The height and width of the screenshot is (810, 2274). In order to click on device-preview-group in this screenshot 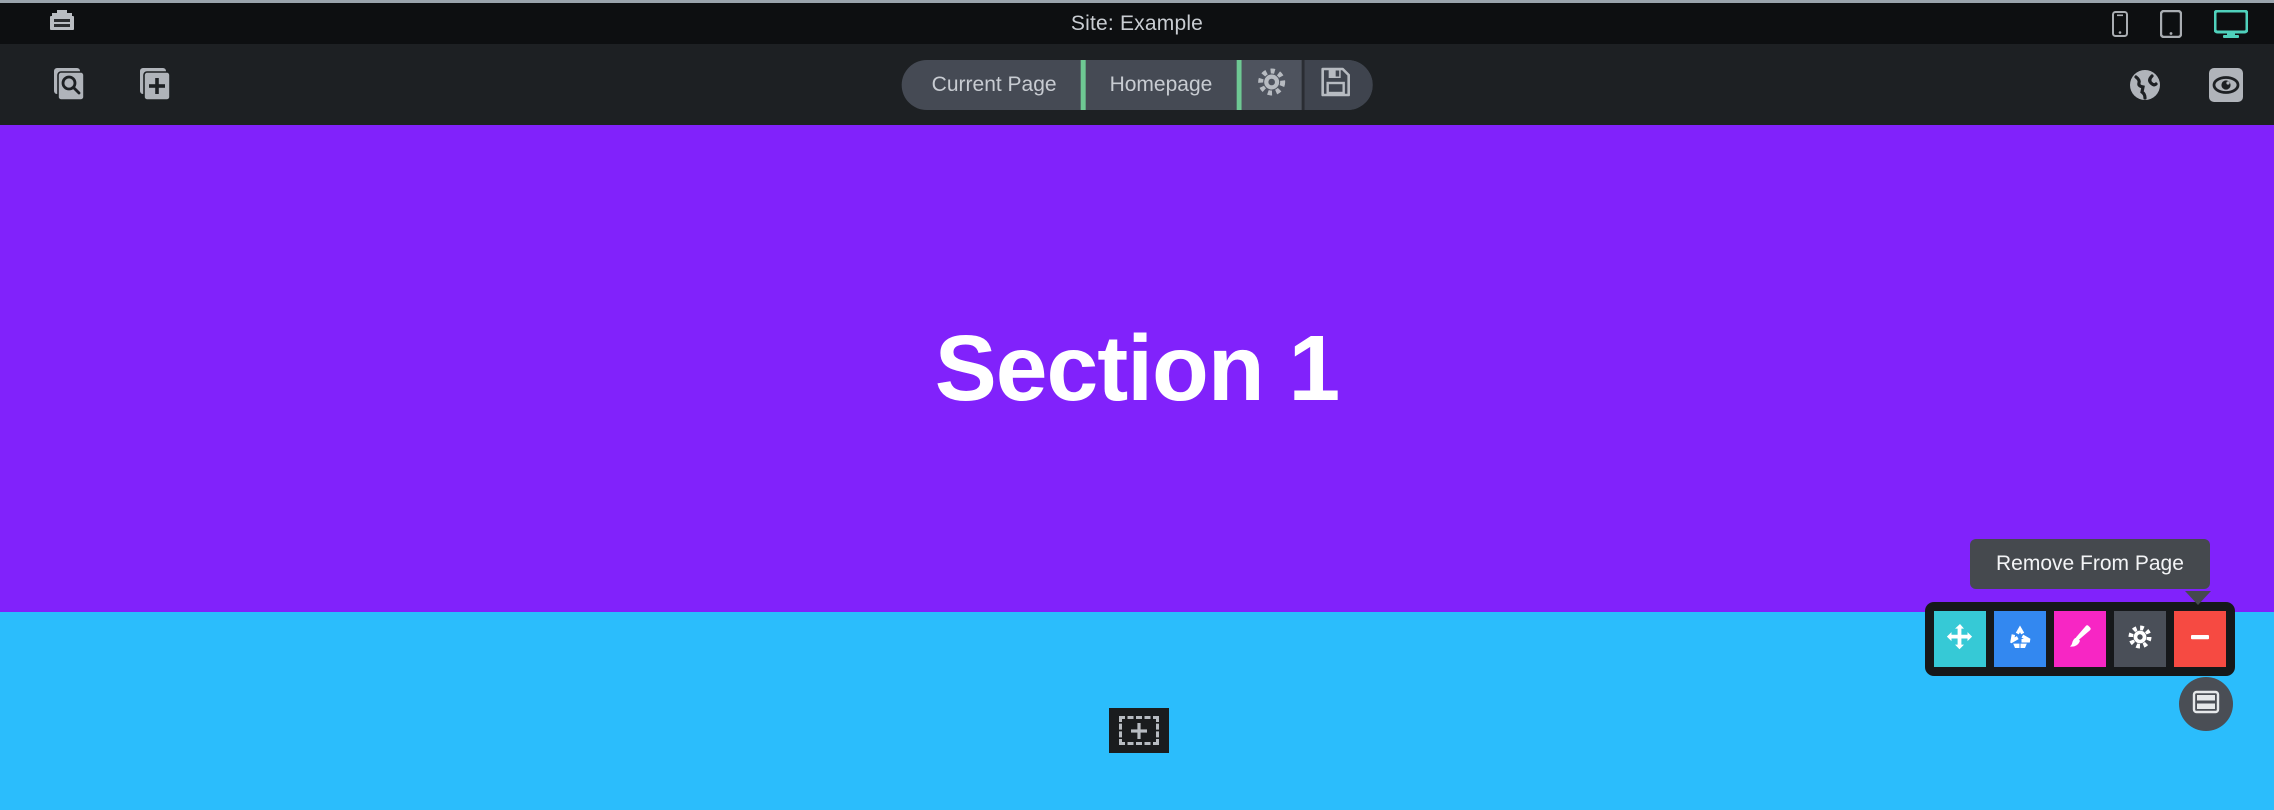, I will do `click(2180, 23)`.